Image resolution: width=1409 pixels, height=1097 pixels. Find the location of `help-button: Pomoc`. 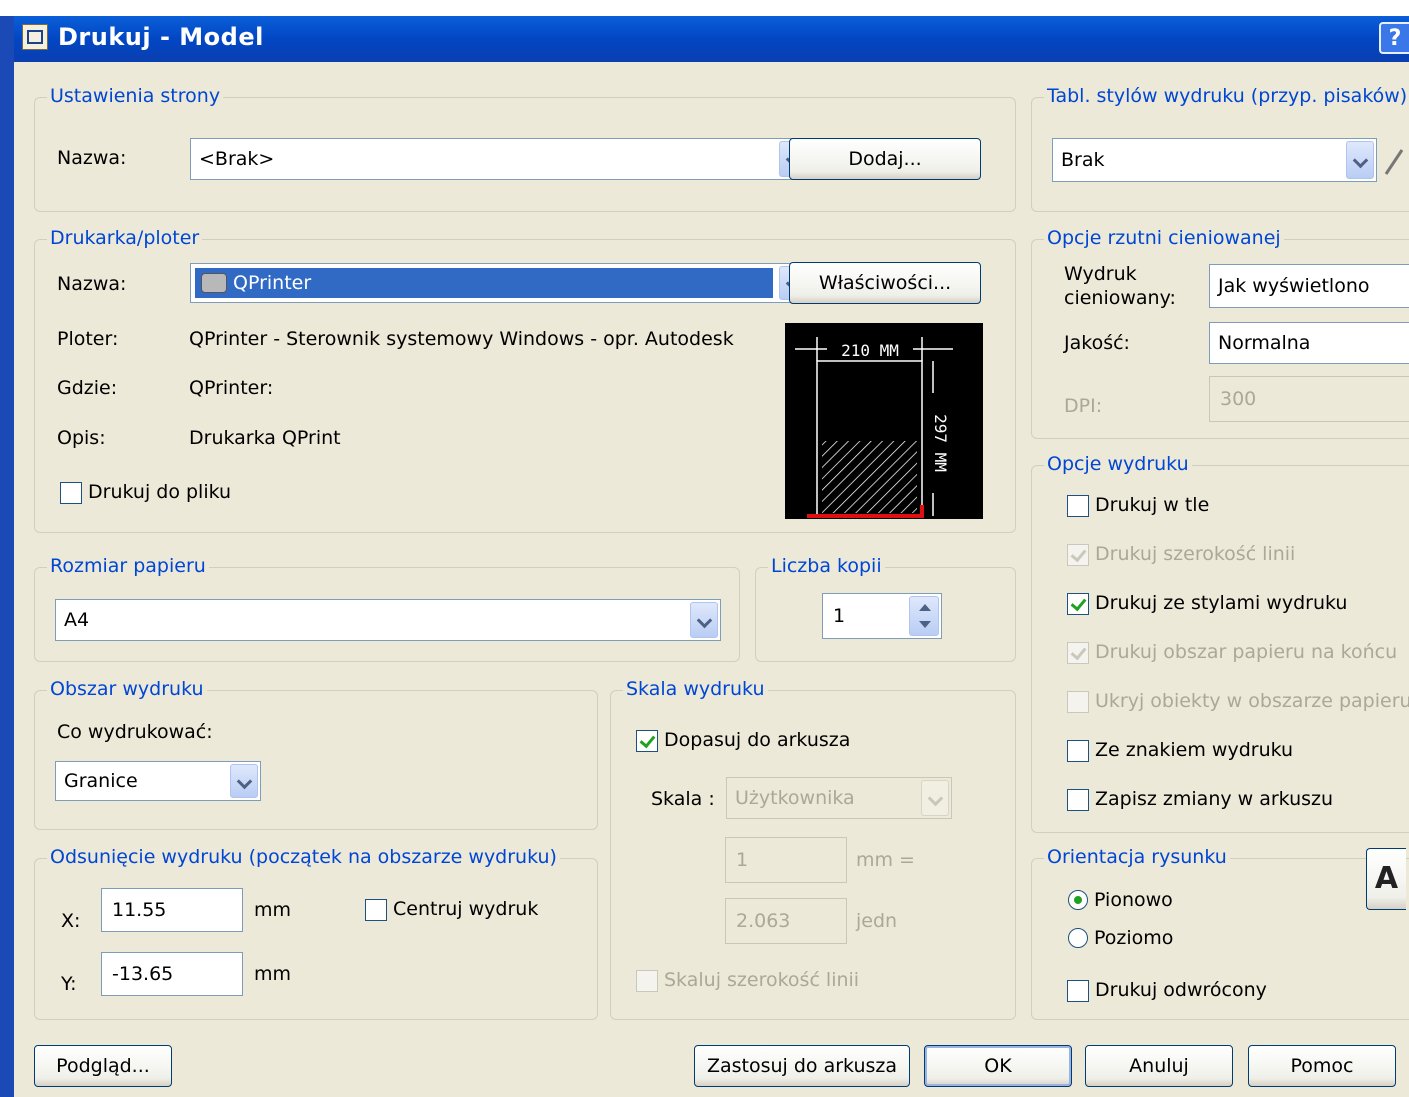

help-button: Pomoc is located at coordinates (1322, 1066).